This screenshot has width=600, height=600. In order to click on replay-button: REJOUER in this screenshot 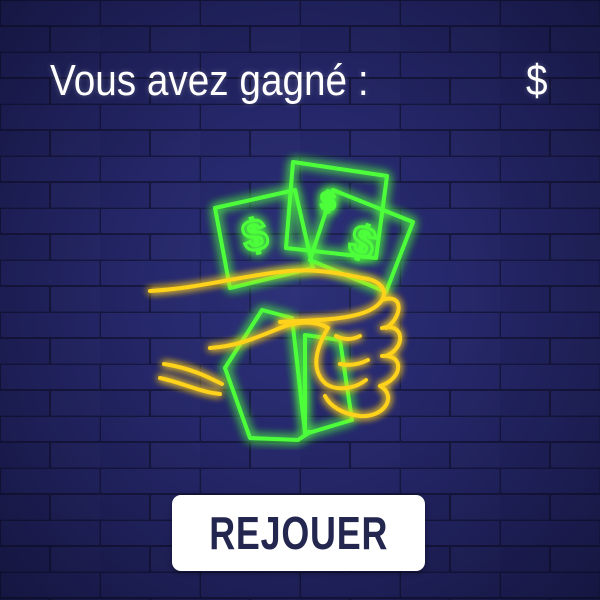, I will do `click(298, 533)`.